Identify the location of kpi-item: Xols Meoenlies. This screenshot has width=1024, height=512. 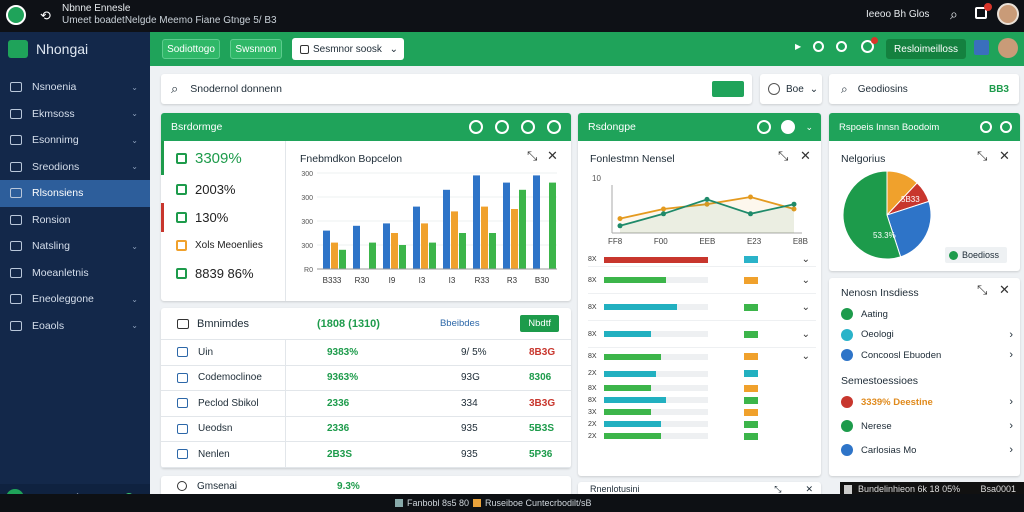
(223, 245).